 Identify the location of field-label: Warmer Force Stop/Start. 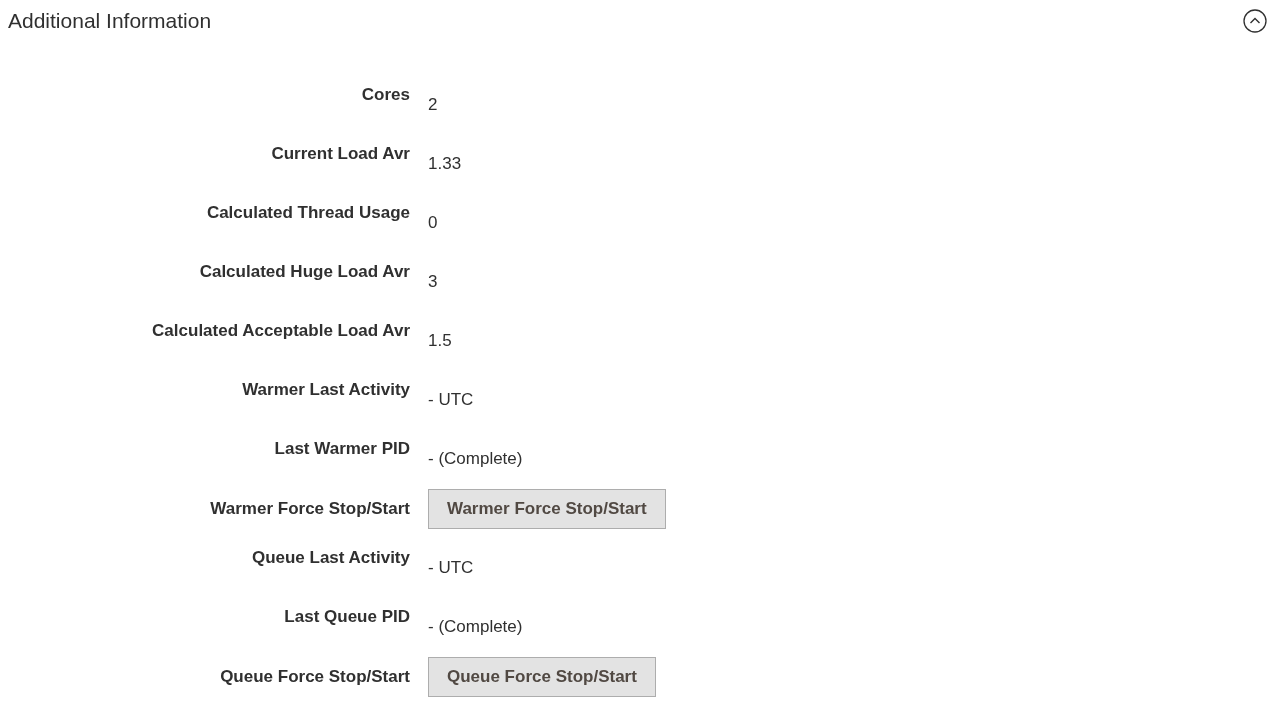
(310, 509).